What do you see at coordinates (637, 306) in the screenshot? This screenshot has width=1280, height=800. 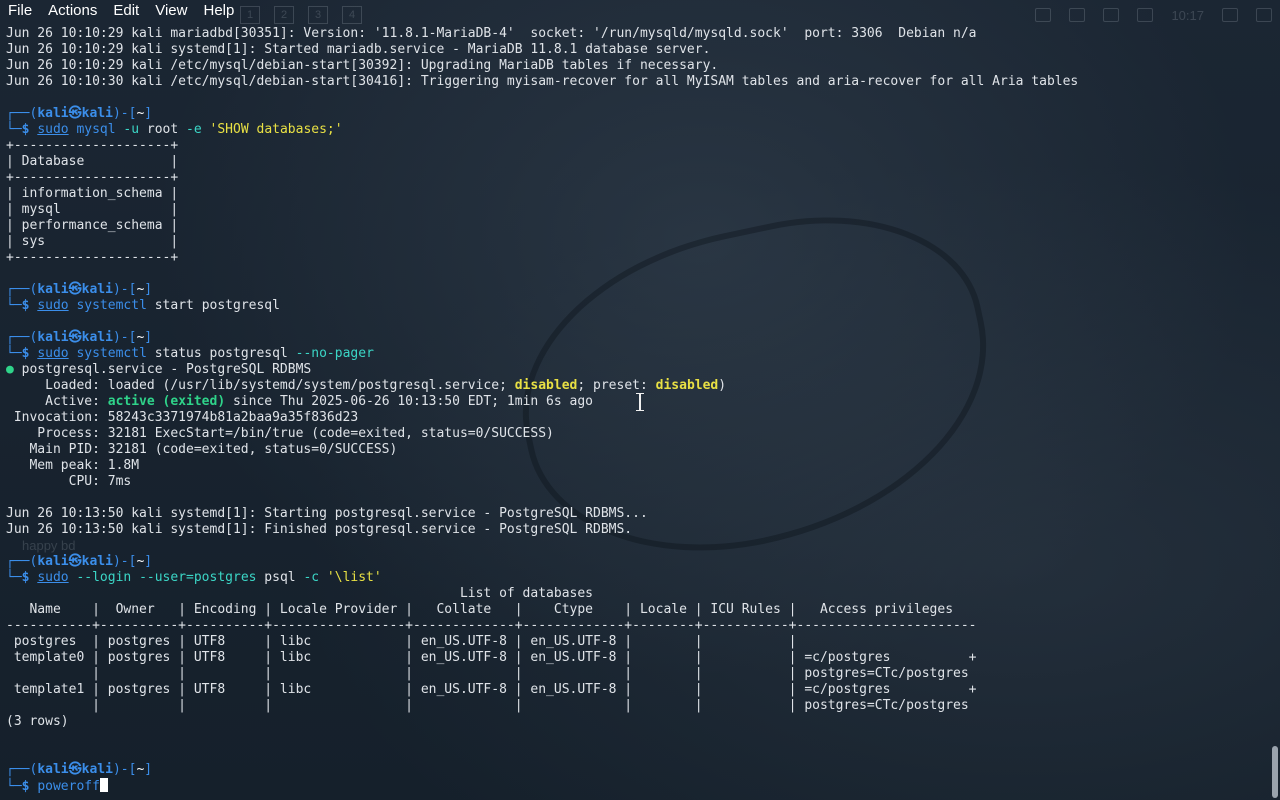 I see `prompt-command-line: └─$ sudo systemctl start postgresql` at bounding box center [637, 306].